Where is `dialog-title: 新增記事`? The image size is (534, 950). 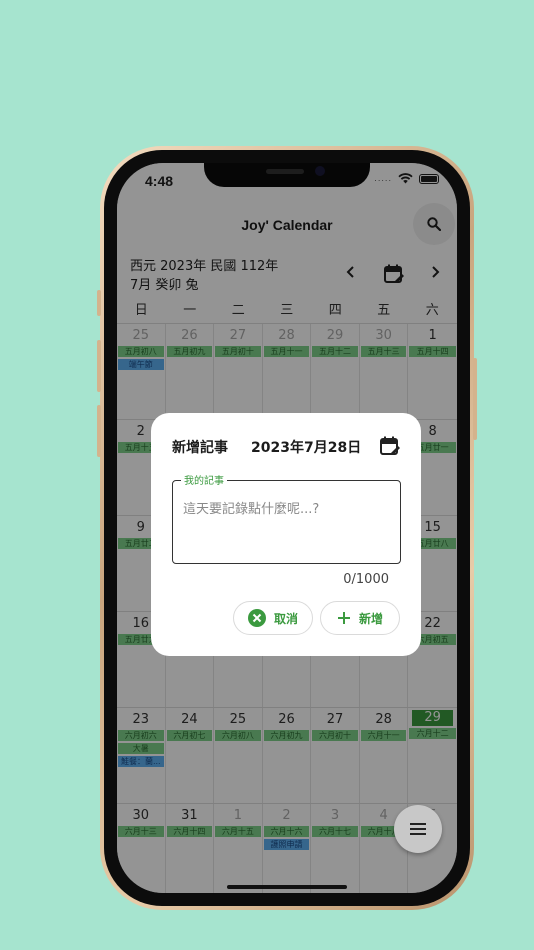 dialog-title: 新增記事 is located at coordinates (200, 448).